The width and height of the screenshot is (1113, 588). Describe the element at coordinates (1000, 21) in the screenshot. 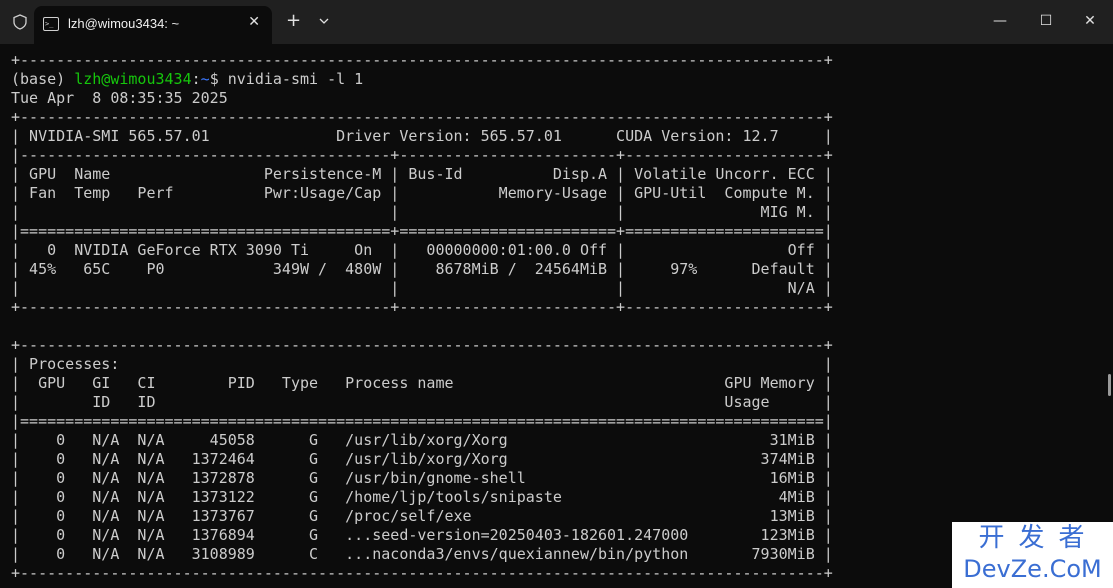

I see `minimize-button: —` at that location.